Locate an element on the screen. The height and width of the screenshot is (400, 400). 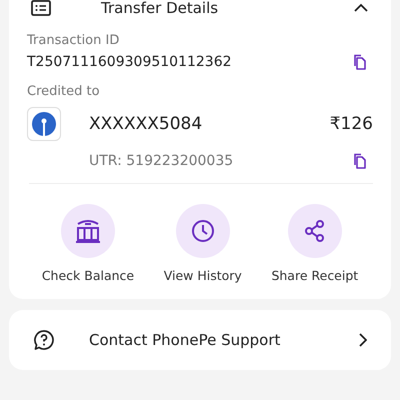
action-button: View History is located at coordinates (203, 243).